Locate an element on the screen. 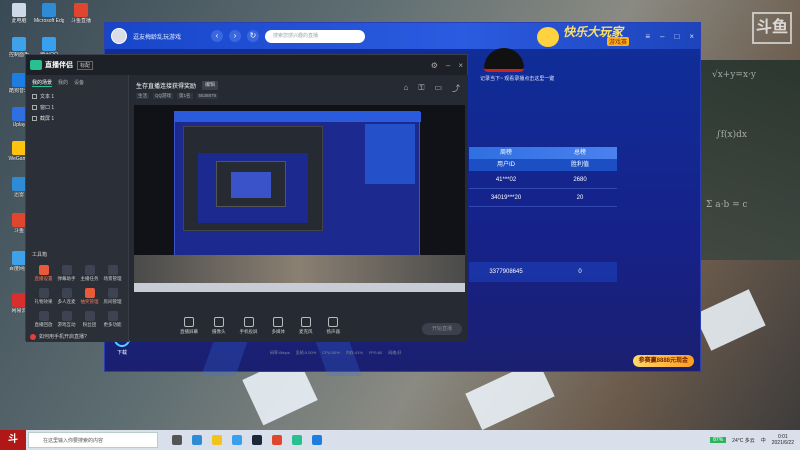 Image resolution: width=800 pixels, height=450 pixels. desktop-icon: 斗鱼直播 is located at coordinates (81, 17).